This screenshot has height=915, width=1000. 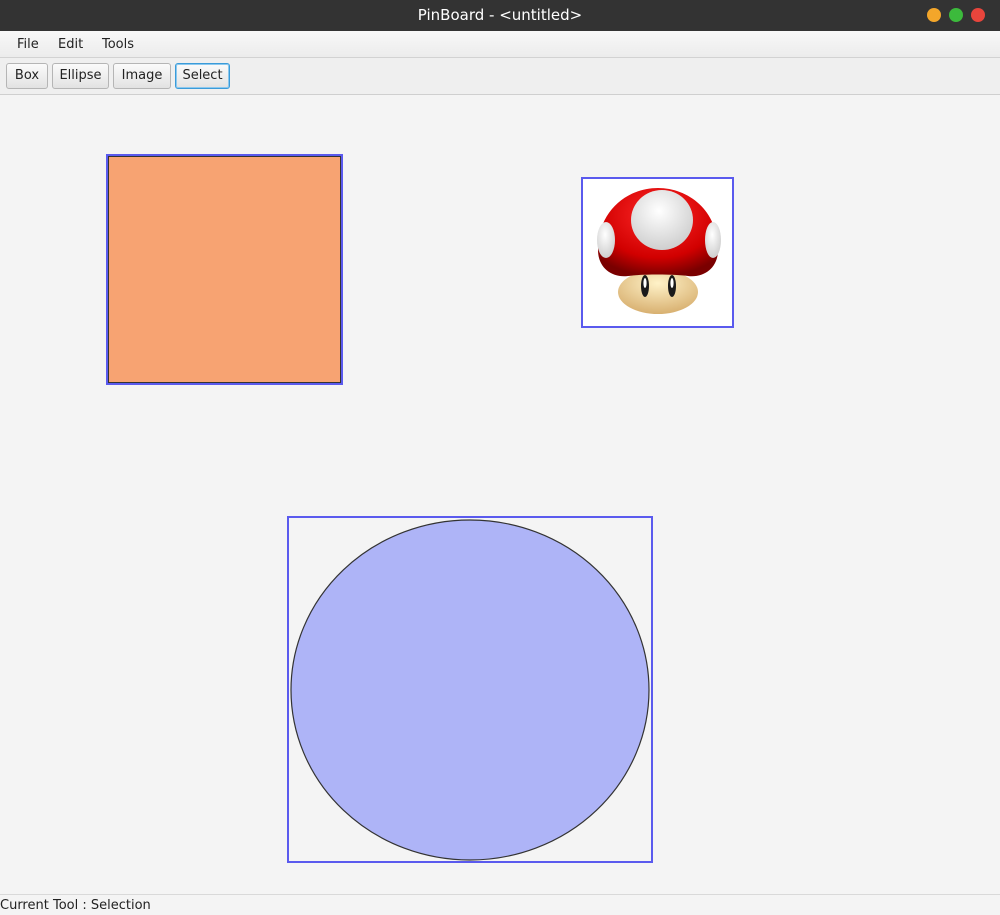 I want to click on image-shape, so click(x=657, y=252).